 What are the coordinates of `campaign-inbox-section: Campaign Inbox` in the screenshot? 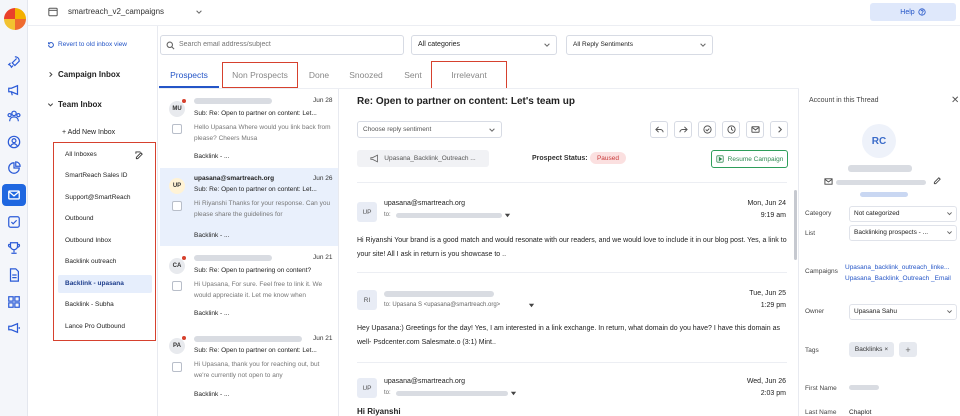 It's located at (89, 74).